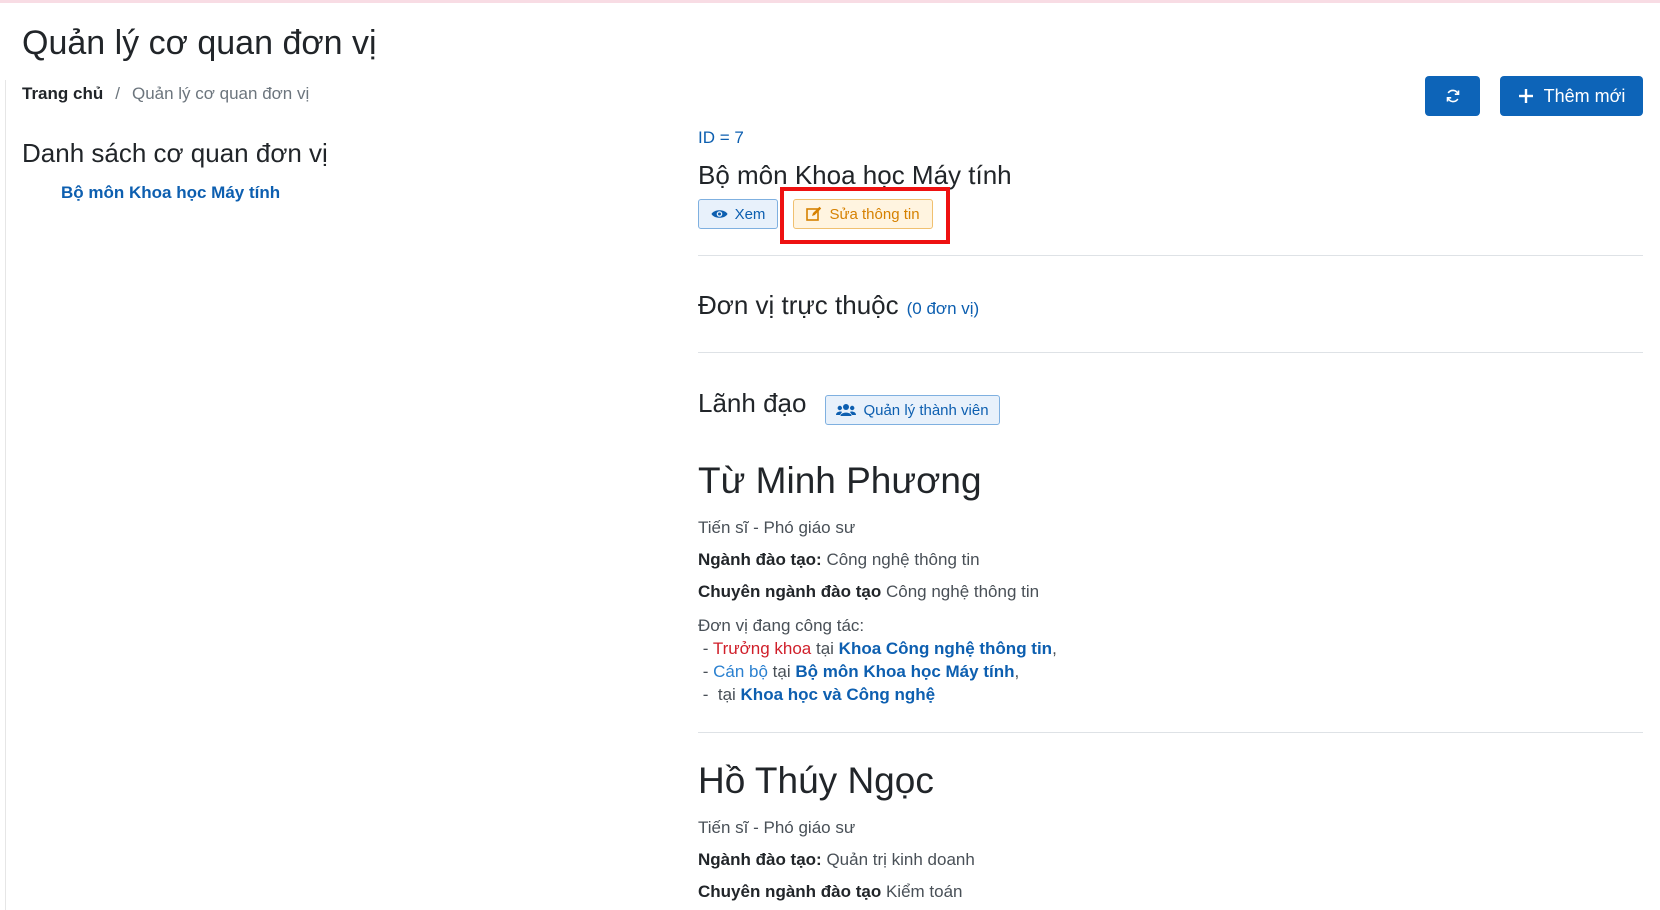 This screenshot has width=1660, height=910. I want to click on major-value: Kiểm toán, so click(924, 891).